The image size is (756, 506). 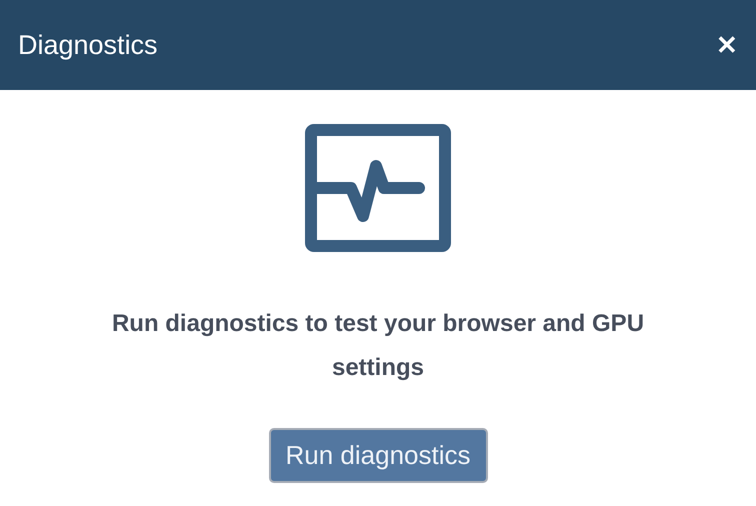 What do you see at coordinates (88, 45) in the screenshot?
I see `window-title: Diagnostics` at bounding box center [88, 45].